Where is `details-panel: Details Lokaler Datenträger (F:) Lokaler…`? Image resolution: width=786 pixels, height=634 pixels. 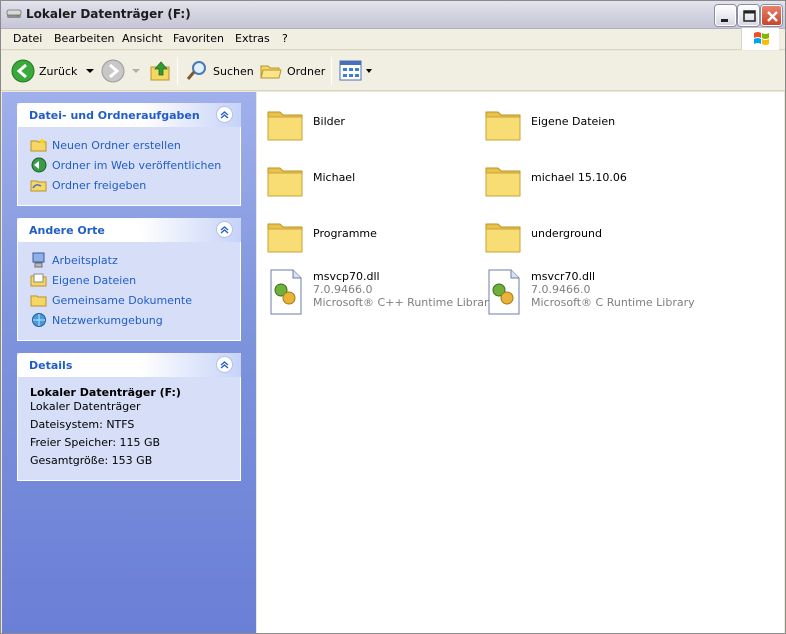
details-panel: Details Lokaler Datenträger (F:) Lokaler… is located at coordinates (129, 417).